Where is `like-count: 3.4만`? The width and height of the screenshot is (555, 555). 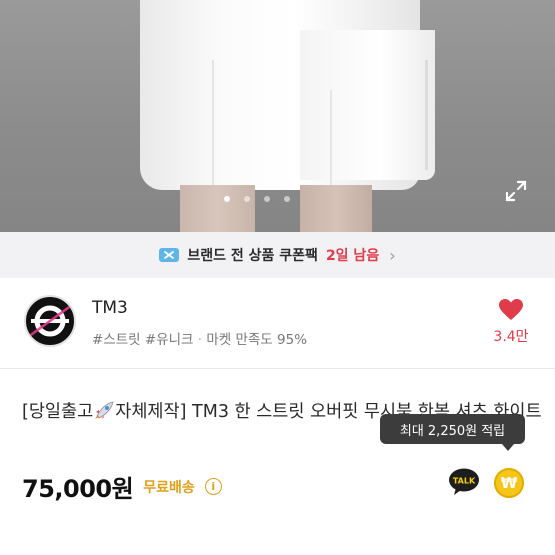
like-count: 3.4만 is located at coordinates (511, 337).